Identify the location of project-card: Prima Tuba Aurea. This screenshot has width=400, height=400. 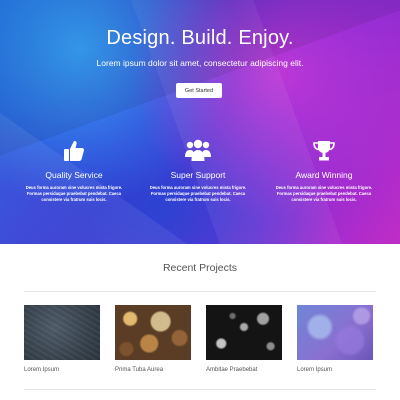
(153, 339).